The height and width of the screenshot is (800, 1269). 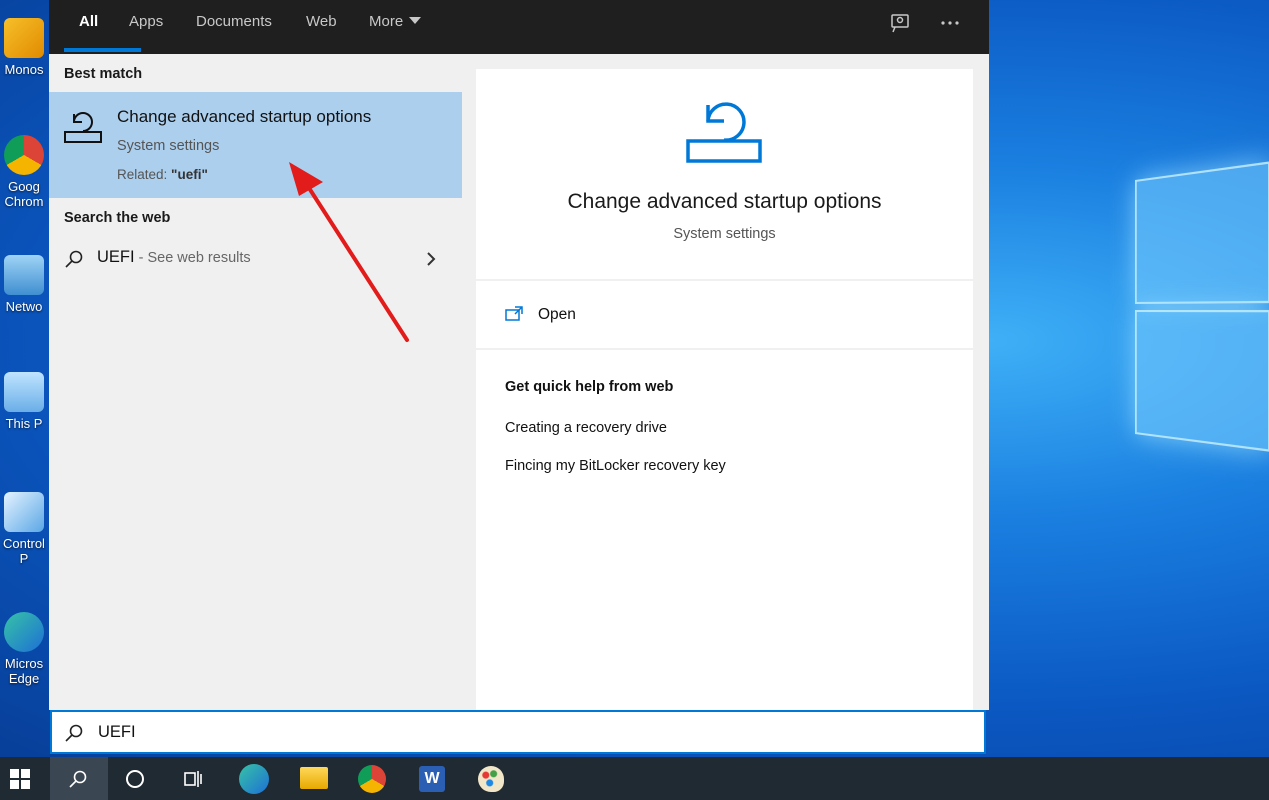 What do you see at coordinates (724, 234) in the screenshot?
I see `preview-subtitle: System settings` at bounding box center [724, 234].